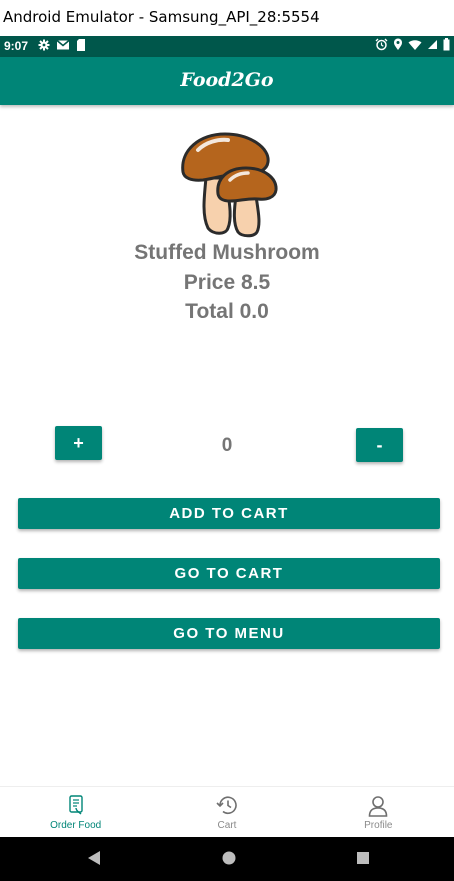 The image size is (454, 881). What do you see at coordinates (381, 44) in the screenshot?
I see `alarm-icon` at bounding box center [381, 44].